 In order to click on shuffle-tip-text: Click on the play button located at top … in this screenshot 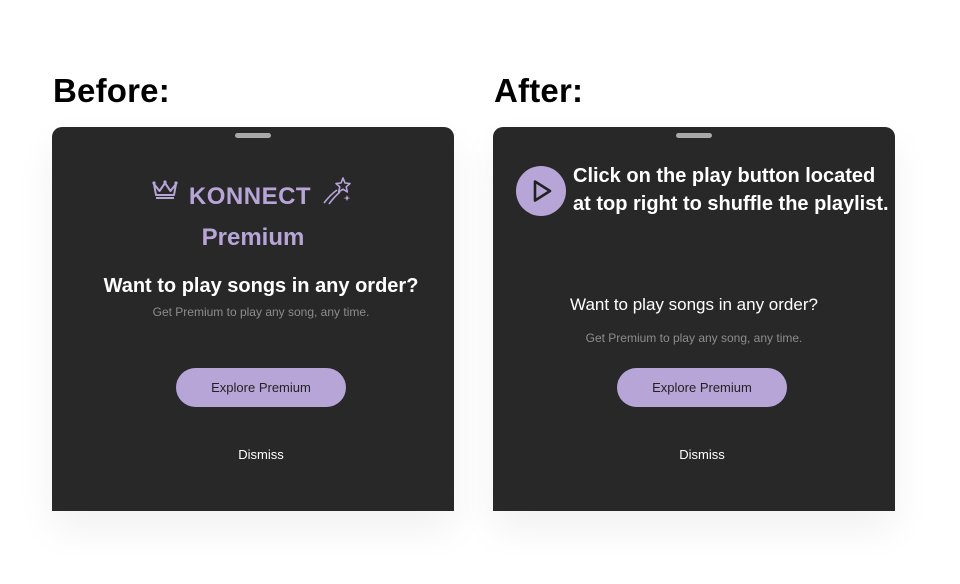, I will do `click(731, 190)`.